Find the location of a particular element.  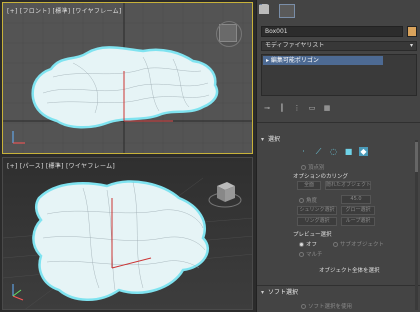

selection-rollout-title: 選択 is located at coordinates (274, 139).